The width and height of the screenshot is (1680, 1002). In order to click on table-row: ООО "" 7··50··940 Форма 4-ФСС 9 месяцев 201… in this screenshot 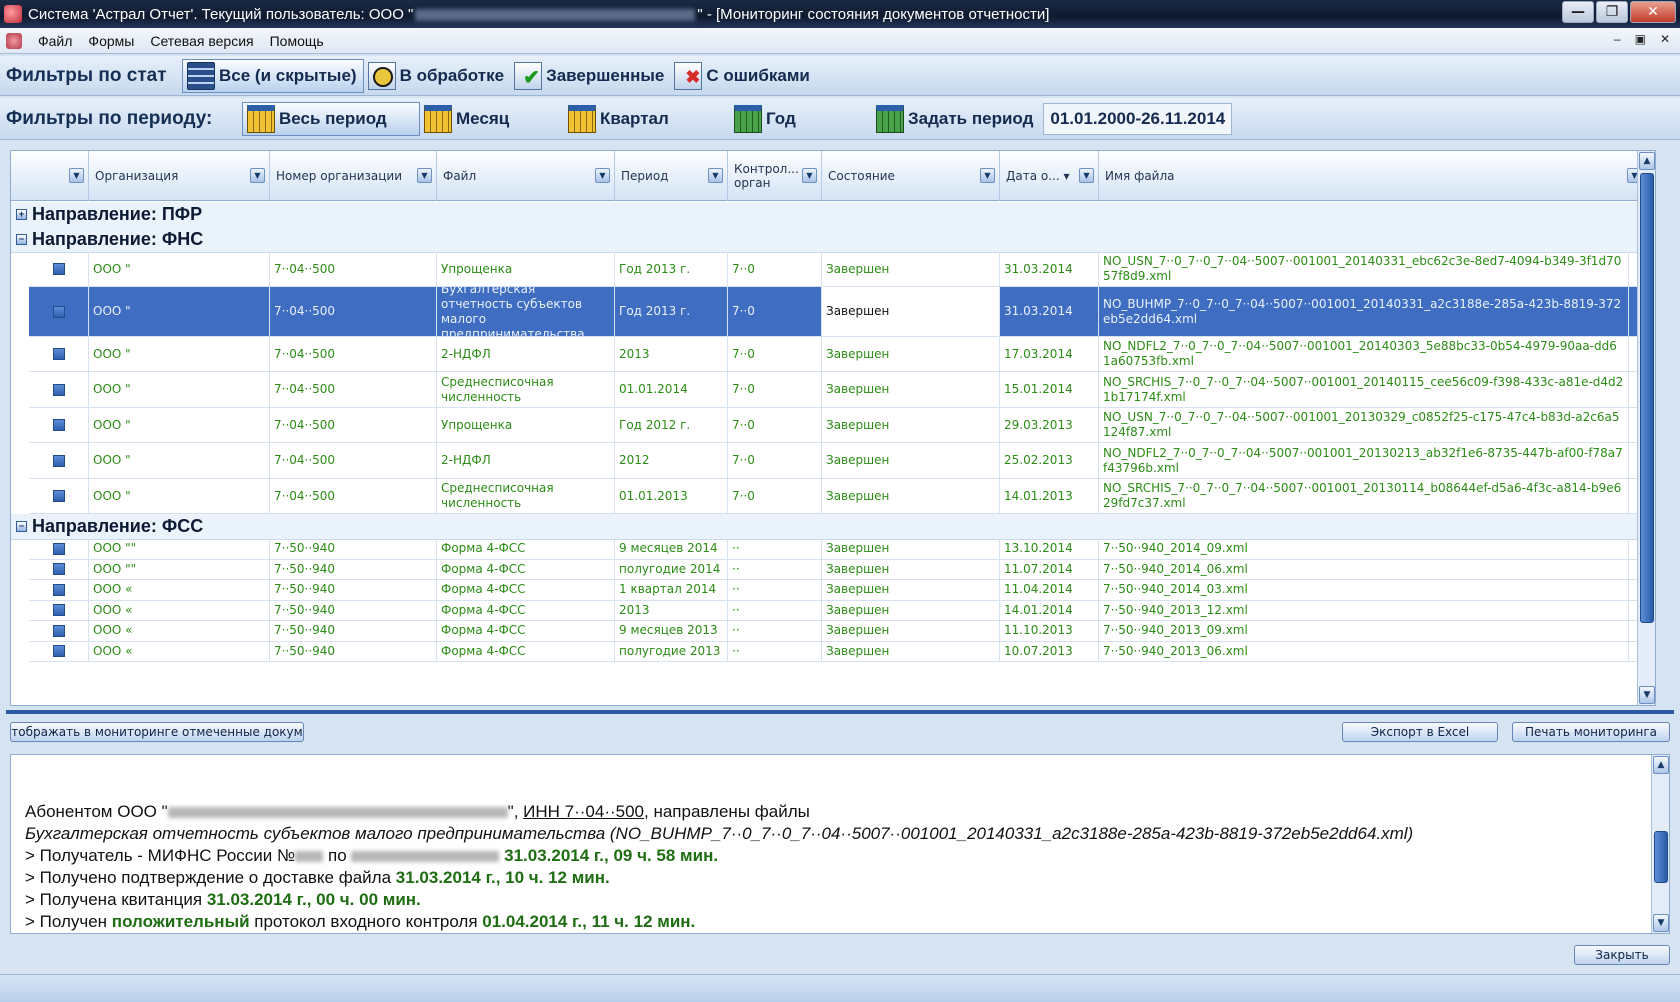, I will do `click(838, 549)`.